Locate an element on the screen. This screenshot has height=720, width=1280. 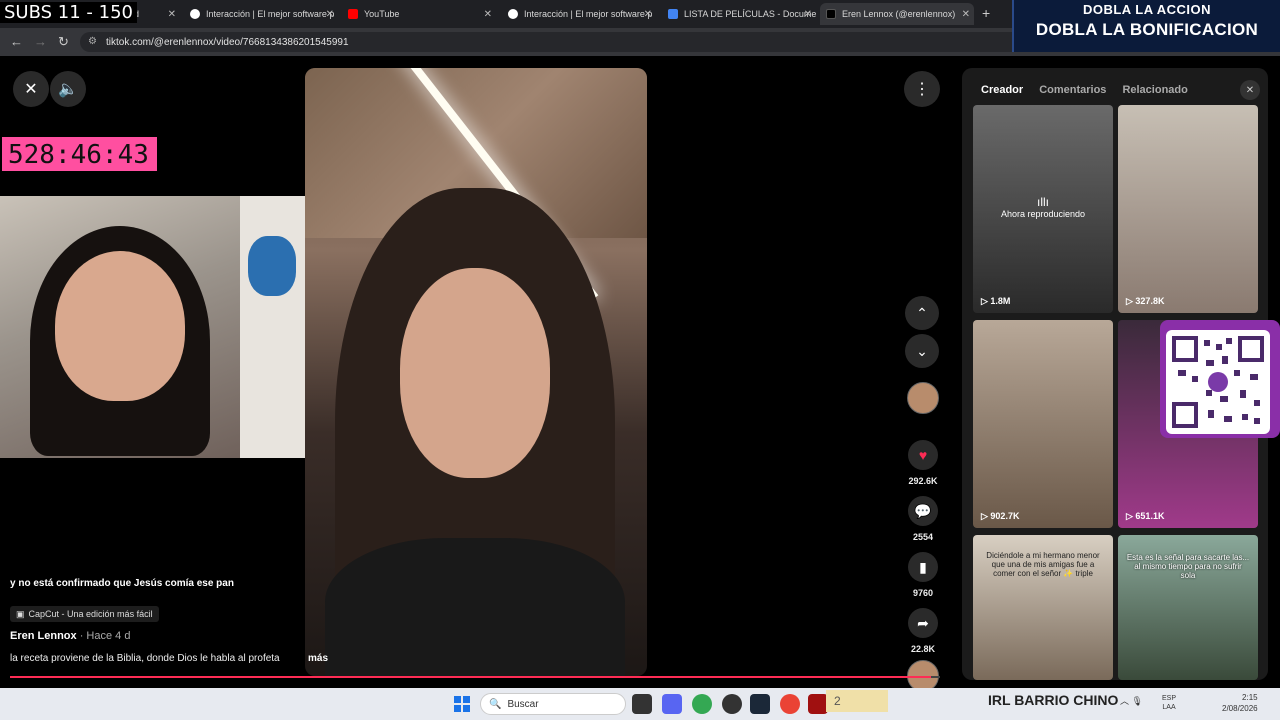
volume-button: 🔈 is located at coordinates (68, 89).